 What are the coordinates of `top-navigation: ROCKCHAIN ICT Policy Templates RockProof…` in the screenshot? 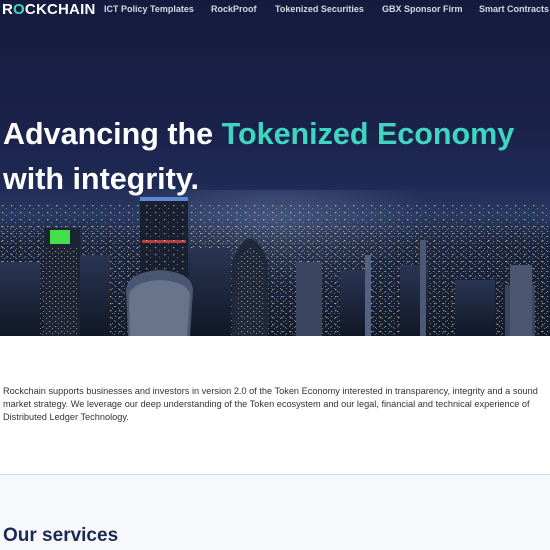 It's located at (275, 10).